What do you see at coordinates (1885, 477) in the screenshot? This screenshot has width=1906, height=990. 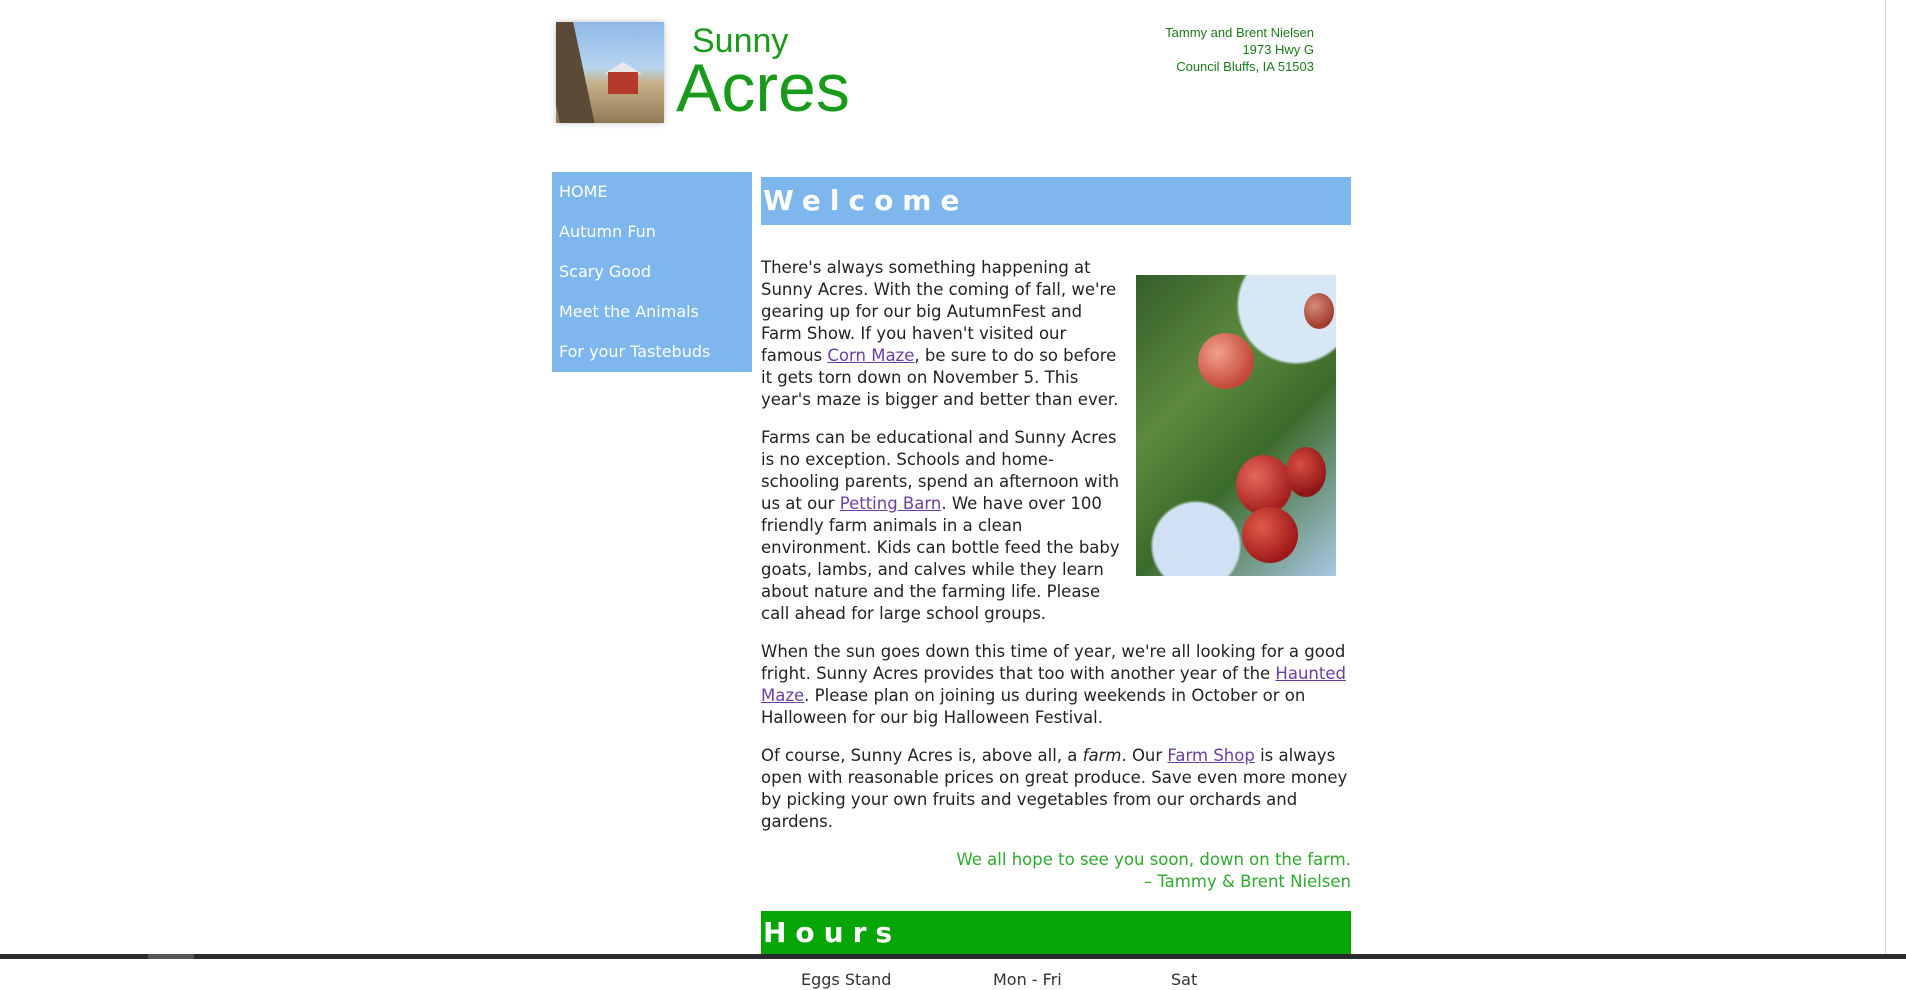 I see `scrollbar-edge` at bounding box center [1885, 477].